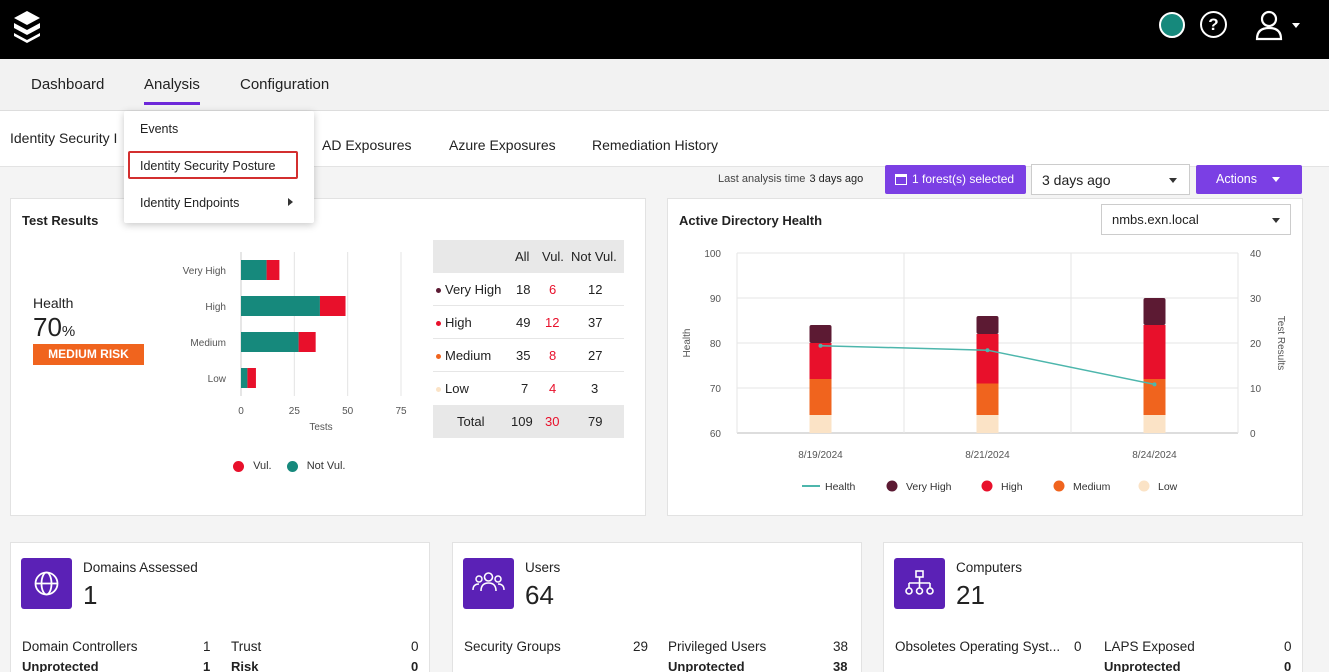  I want to click on risk-badge: MEDIUM RISK, so click(88, 354).